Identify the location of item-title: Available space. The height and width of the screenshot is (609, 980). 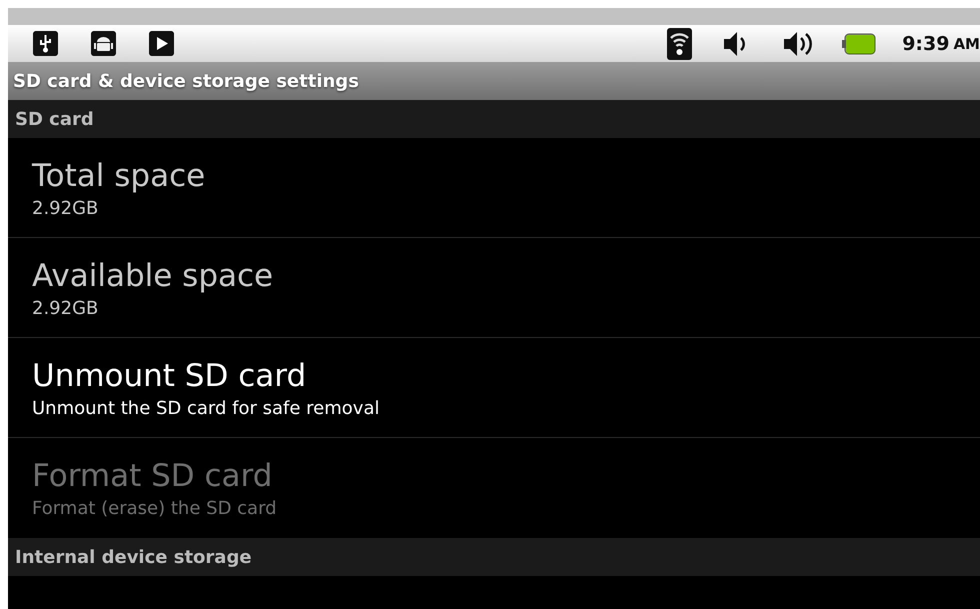
(153, 276).